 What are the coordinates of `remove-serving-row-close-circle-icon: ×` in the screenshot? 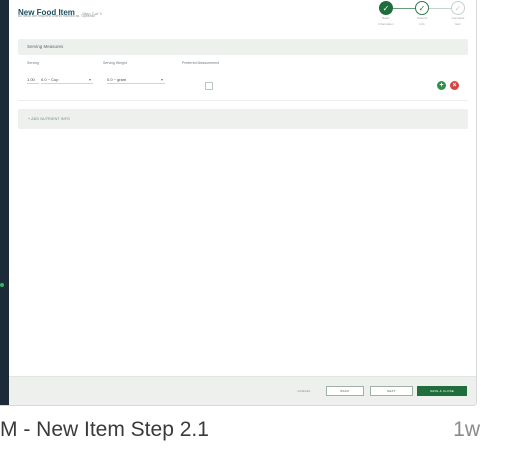 It's located at (454, 85).